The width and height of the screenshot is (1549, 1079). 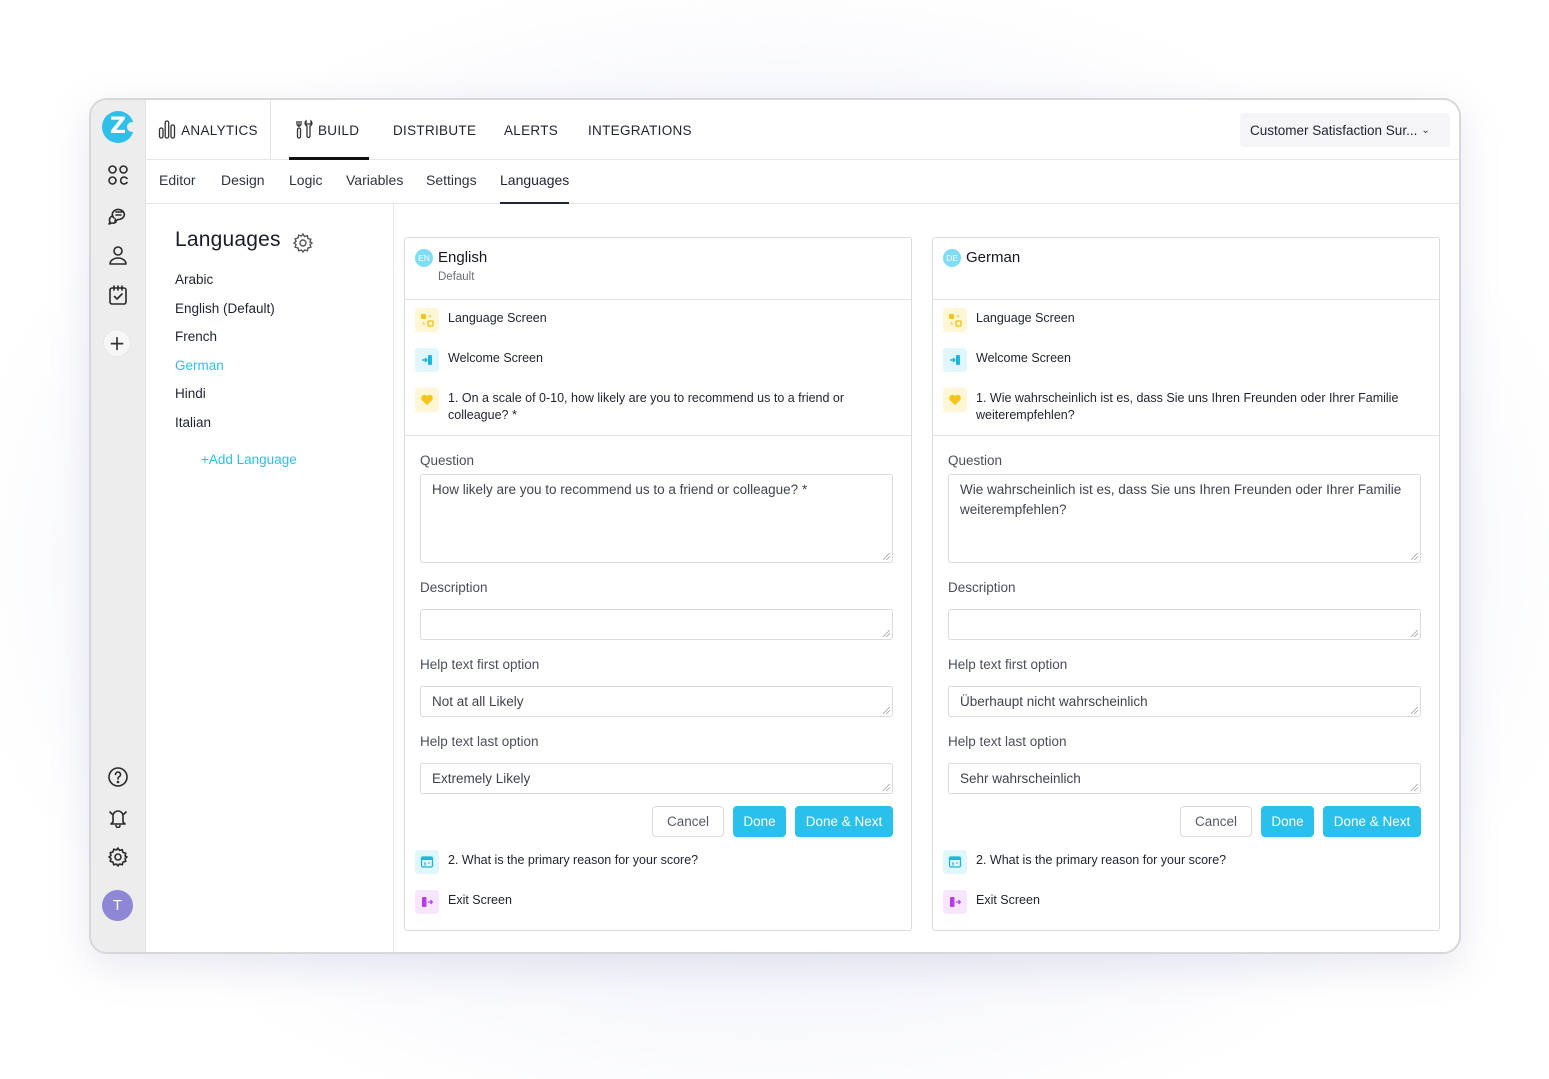 I want to click on user-icon, so click(x=118, y=255).